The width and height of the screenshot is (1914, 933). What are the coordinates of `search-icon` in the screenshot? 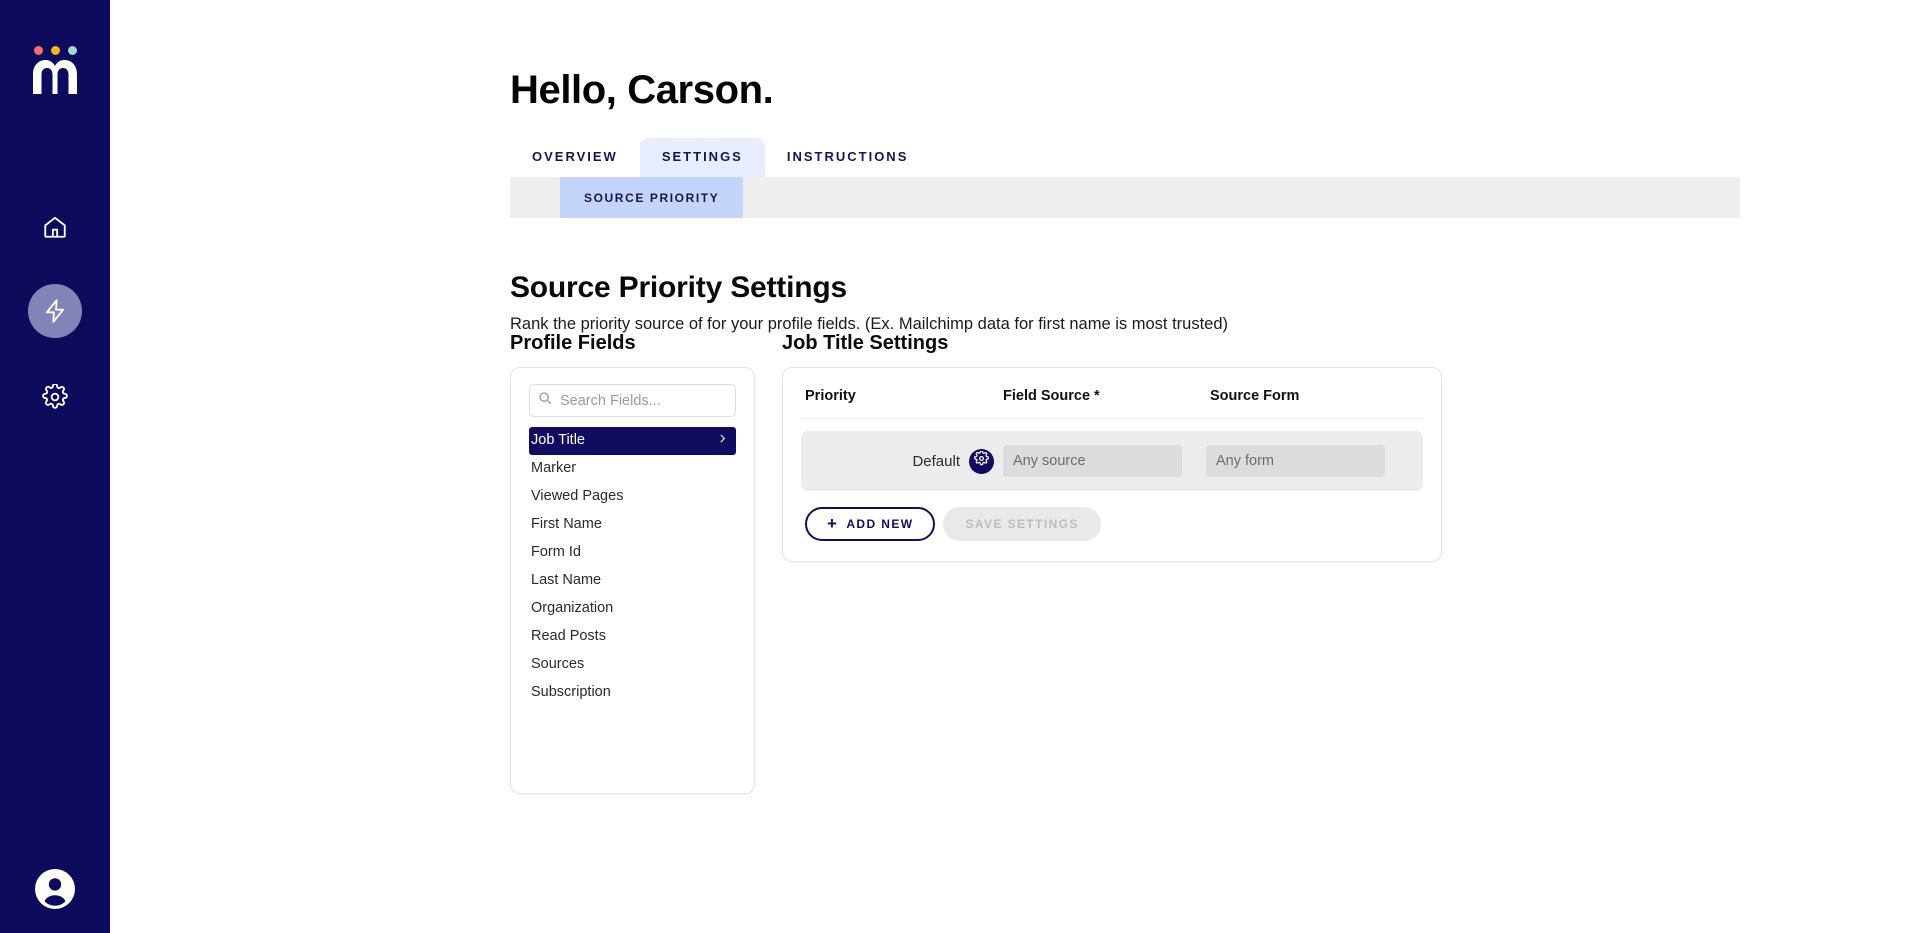 It's located at (548, 400).